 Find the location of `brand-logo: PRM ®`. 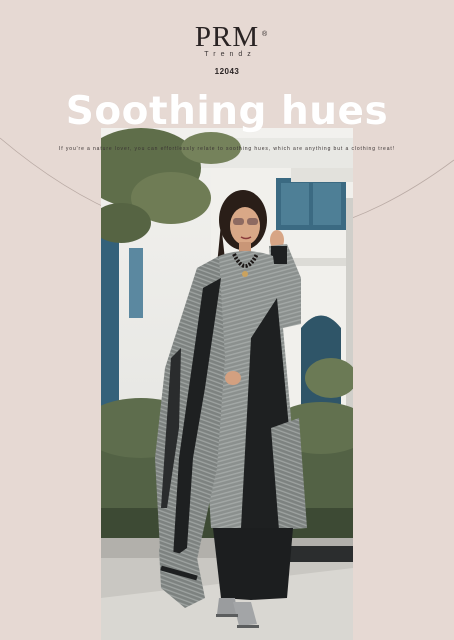

brand-logo: PRM ® is located at coordinates (230, 37).